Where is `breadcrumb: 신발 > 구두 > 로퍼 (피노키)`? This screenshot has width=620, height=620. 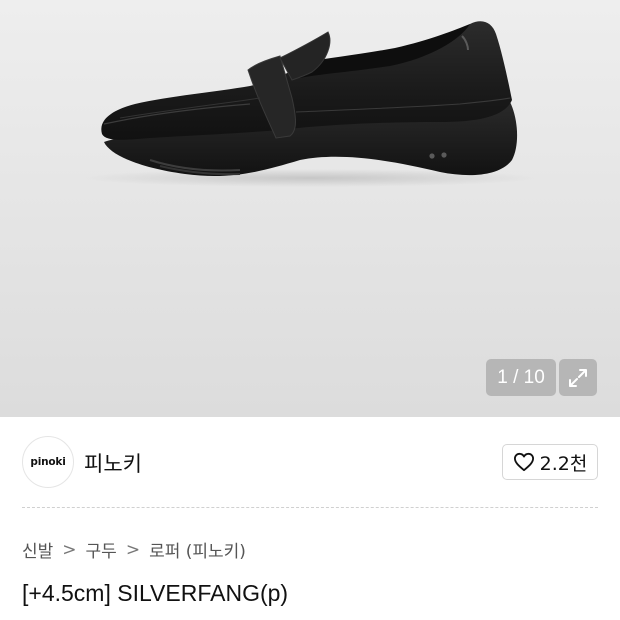 breadcrumb: 신발 > 구두 > 로퍼 (피노키) is located at coordinates (134, 550).